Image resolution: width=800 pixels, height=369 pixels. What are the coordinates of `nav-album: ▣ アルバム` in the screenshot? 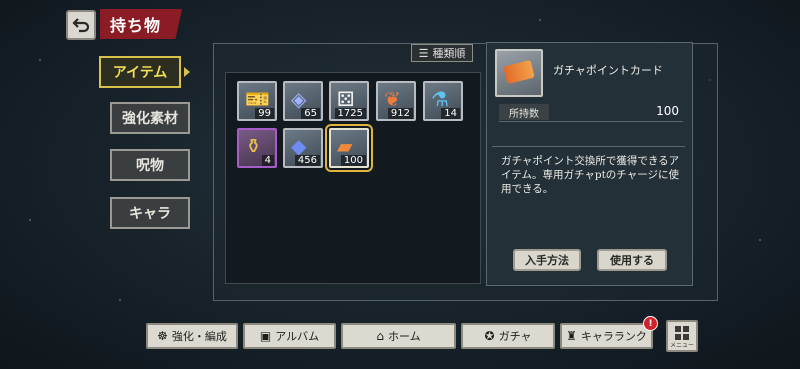 It's located at (289, 336).